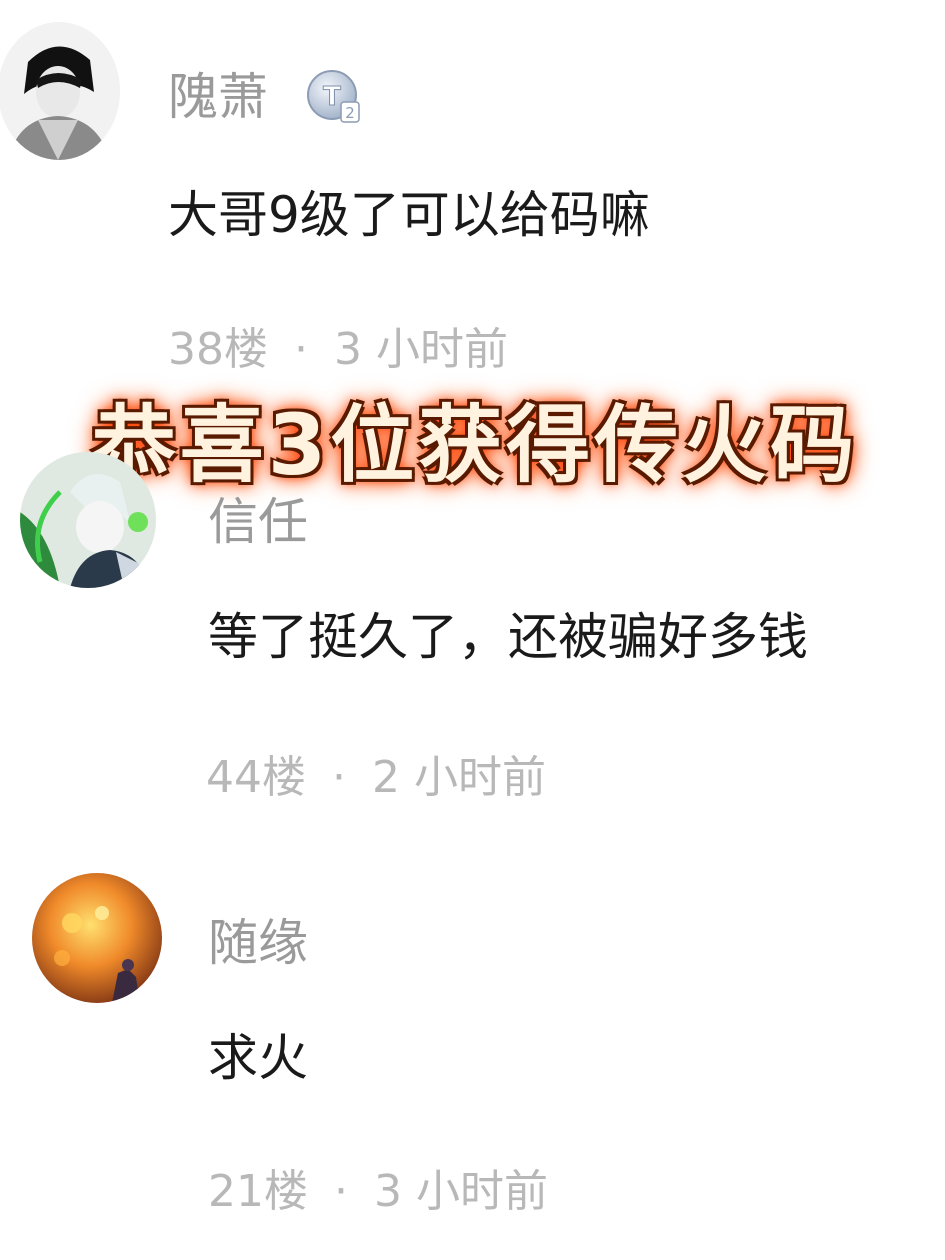 This screenshot has height=1260, width=945. Describe the element at coordinates (258, 522) in the screenshot. I see `username: 信任` at that location.